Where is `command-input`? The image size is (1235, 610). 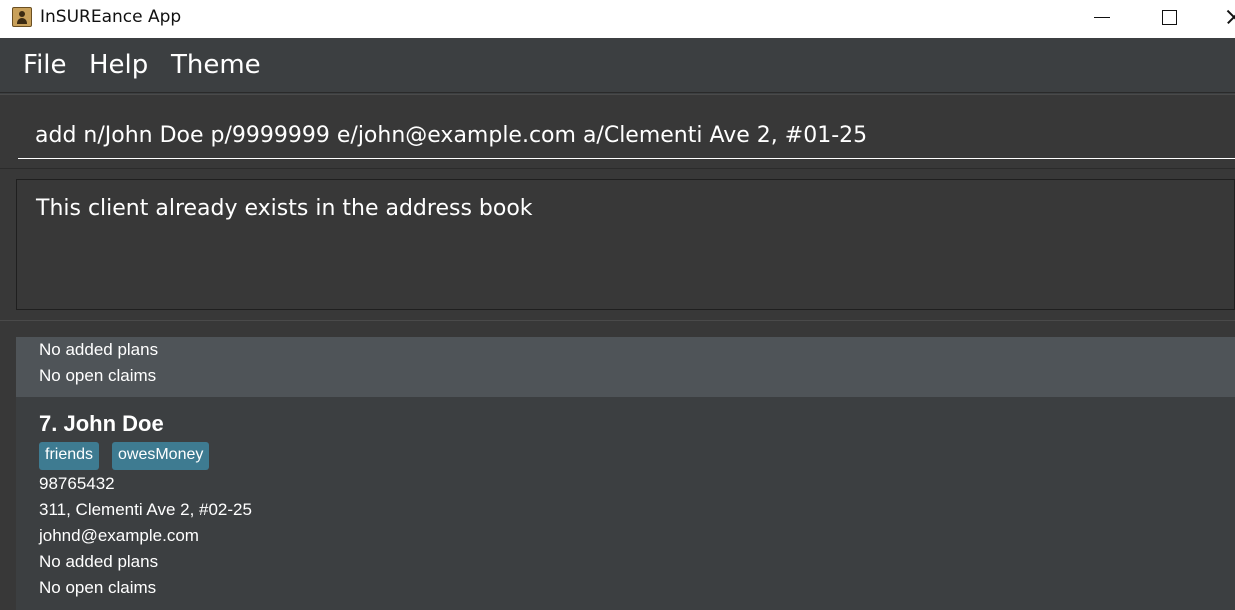 command-input is located at coordinates (626, 136).